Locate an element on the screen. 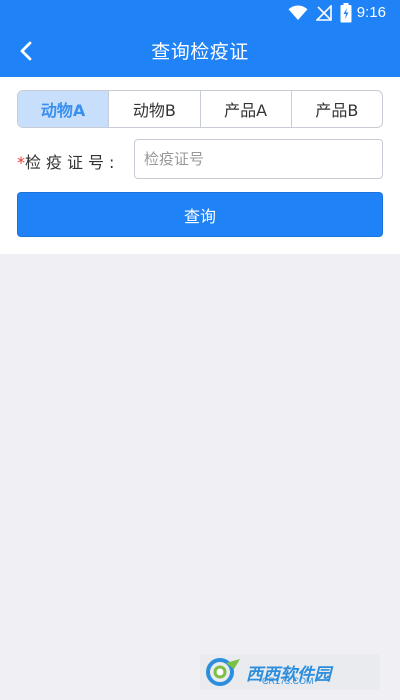  status-bar: 9:16 is located at coordinates (200, 13).